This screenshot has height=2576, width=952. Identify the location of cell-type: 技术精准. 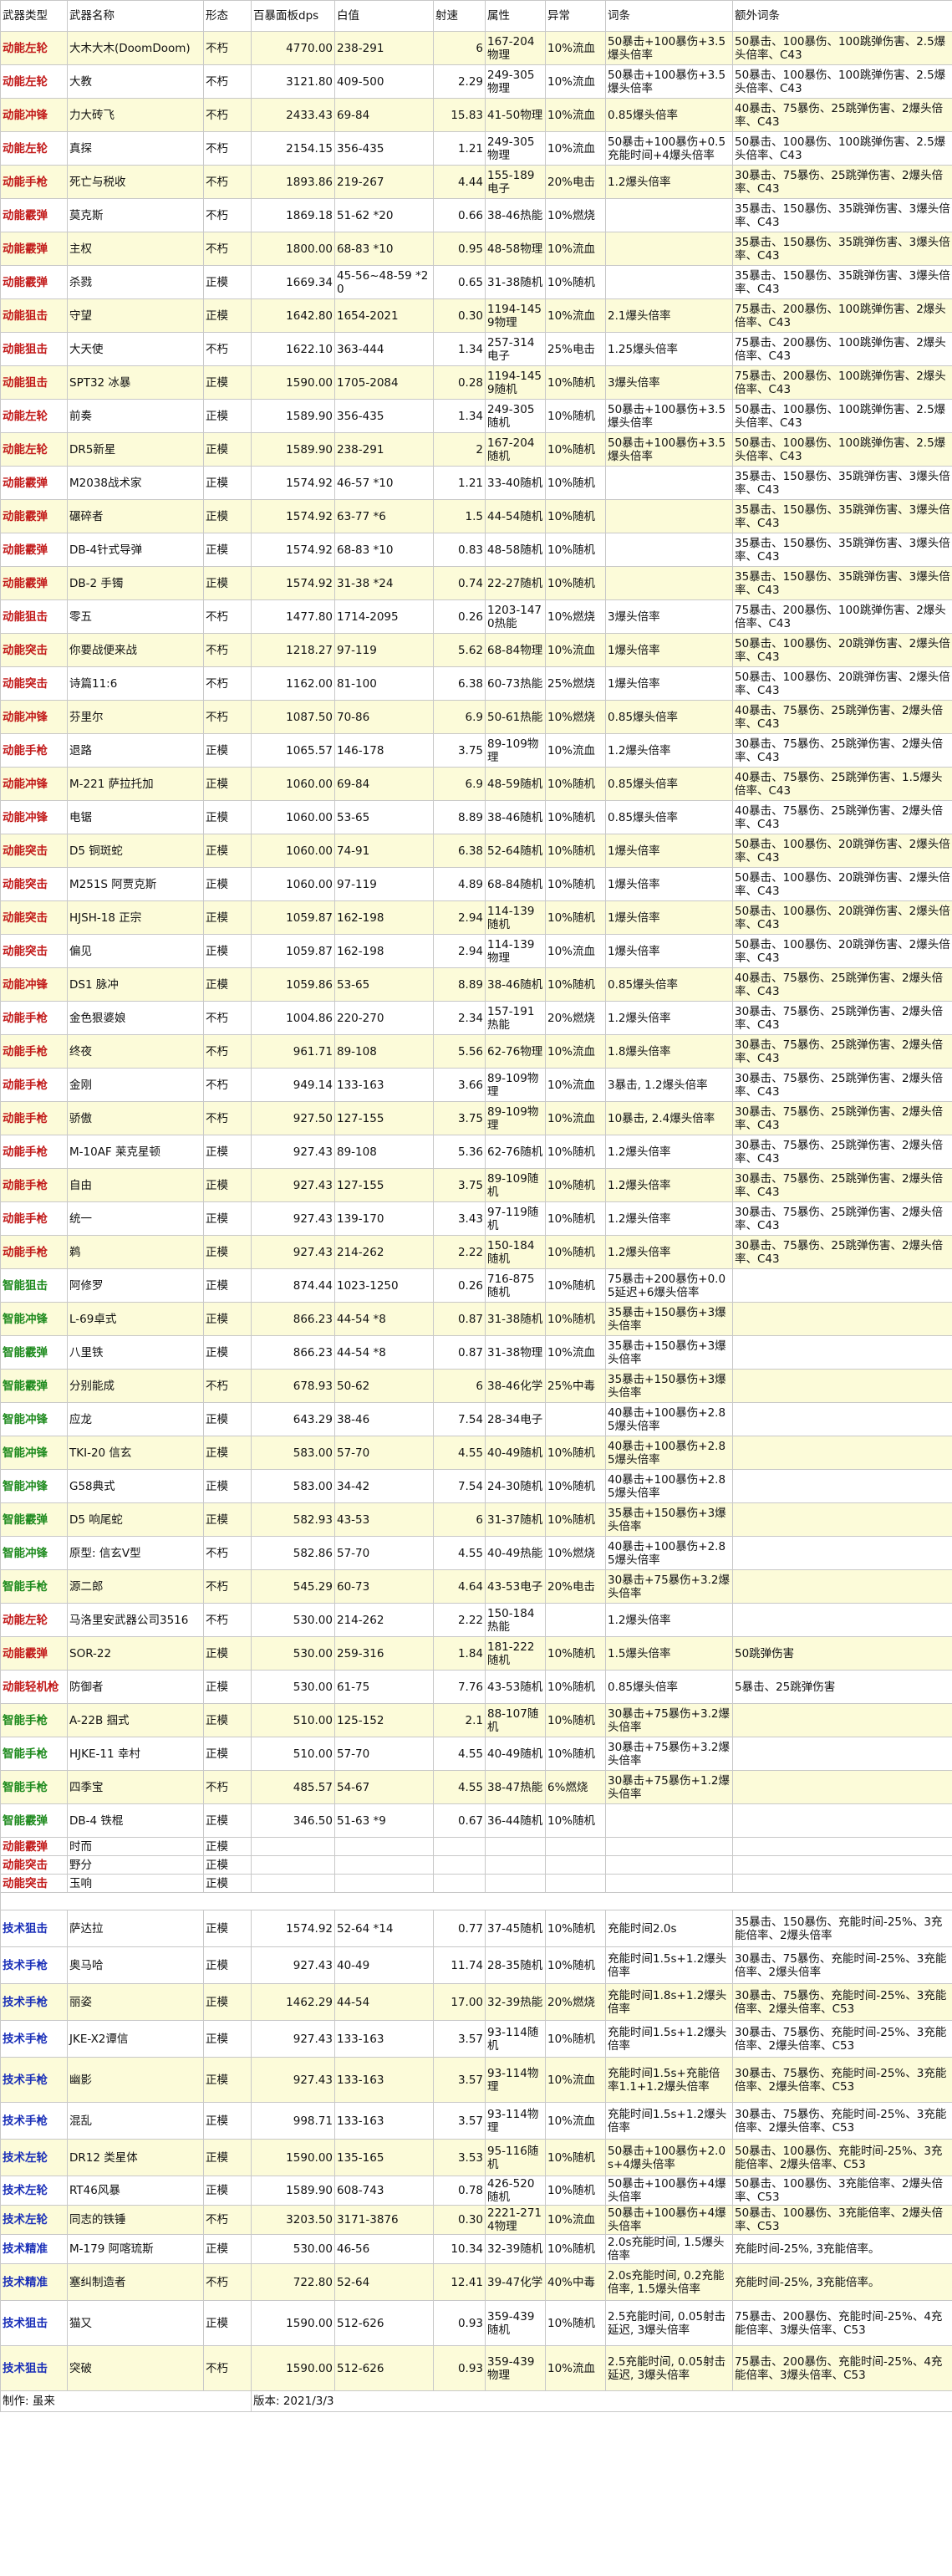
(34, 2282).